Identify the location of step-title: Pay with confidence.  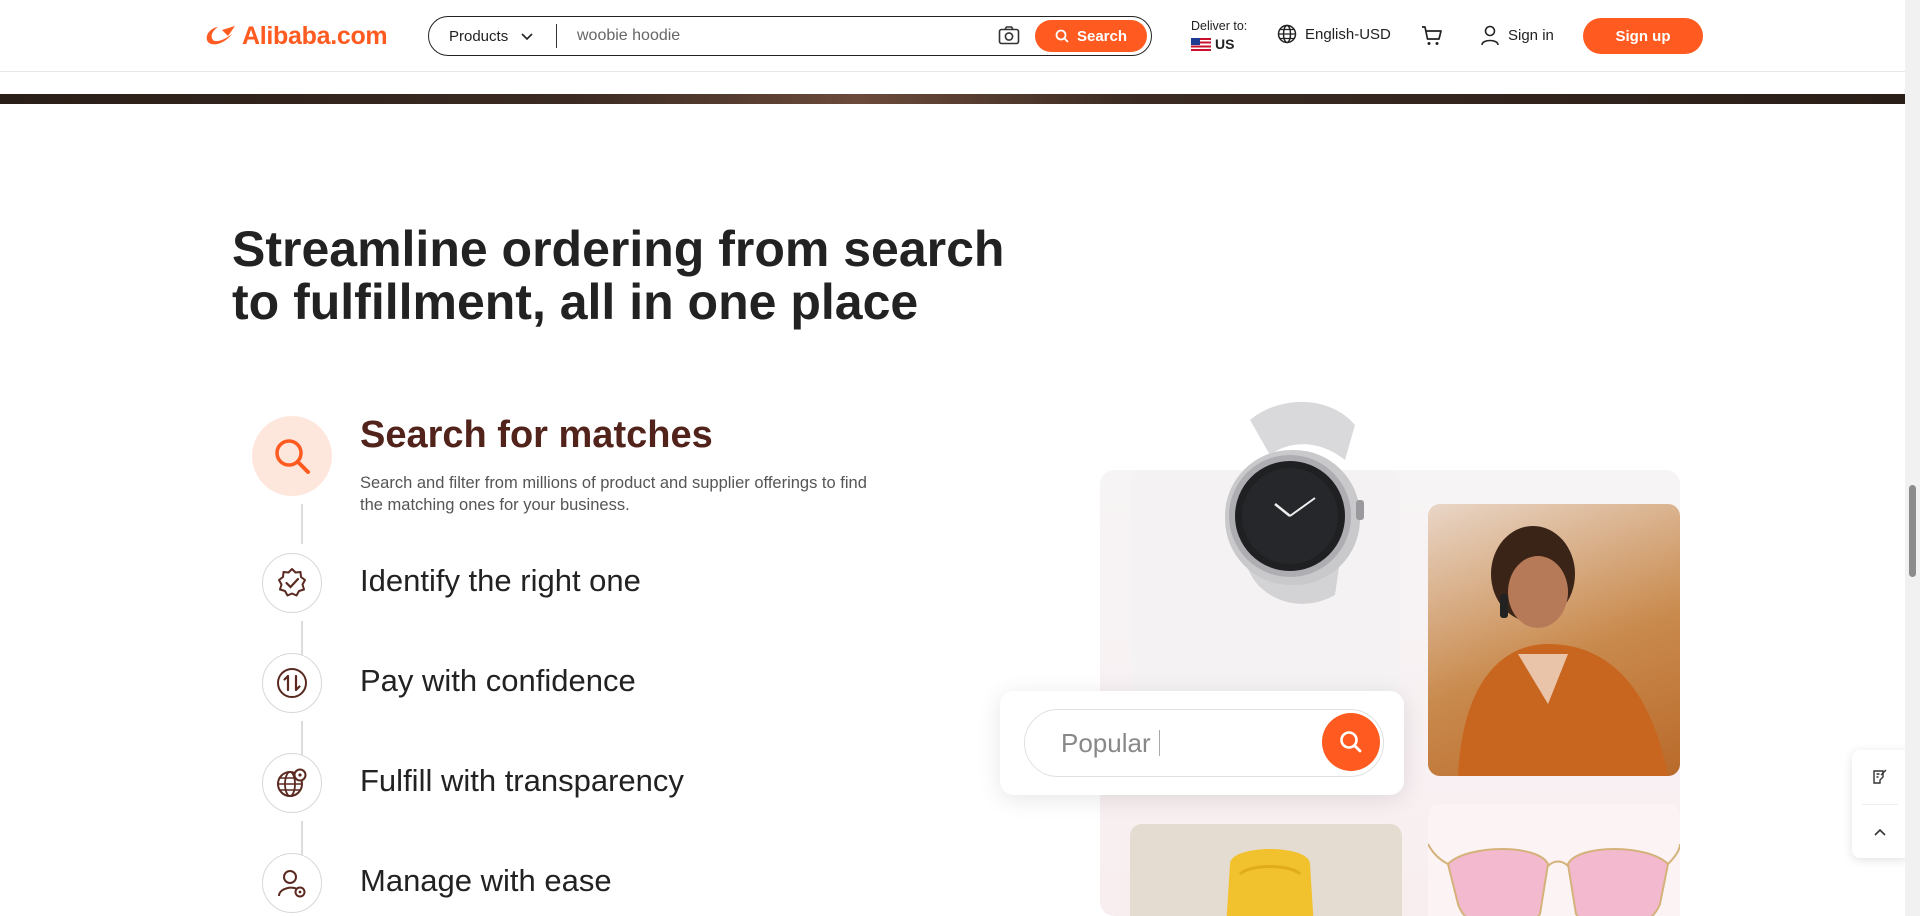
(498, 680).